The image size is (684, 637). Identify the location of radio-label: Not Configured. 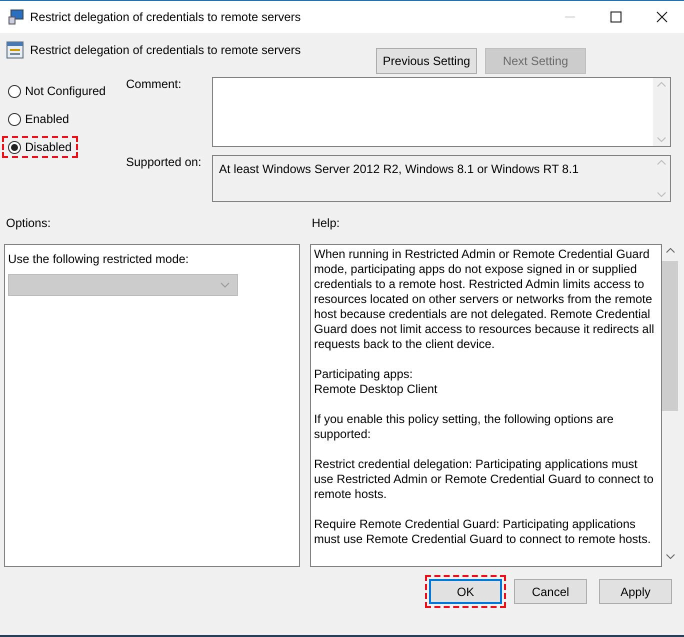
(65, 91).